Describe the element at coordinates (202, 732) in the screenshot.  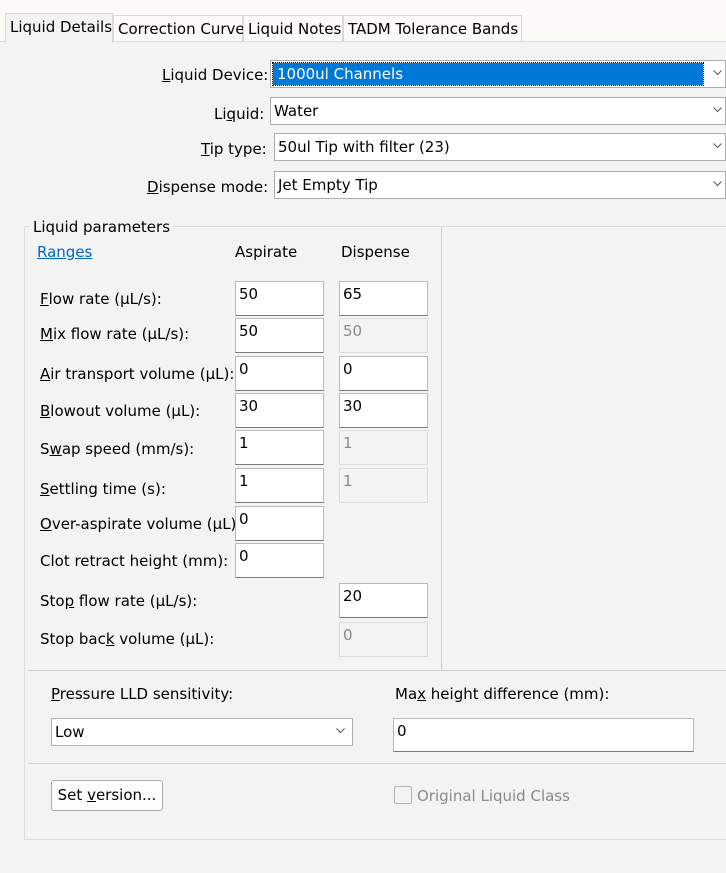
I see `pressure-lld-select: Low` at that location.